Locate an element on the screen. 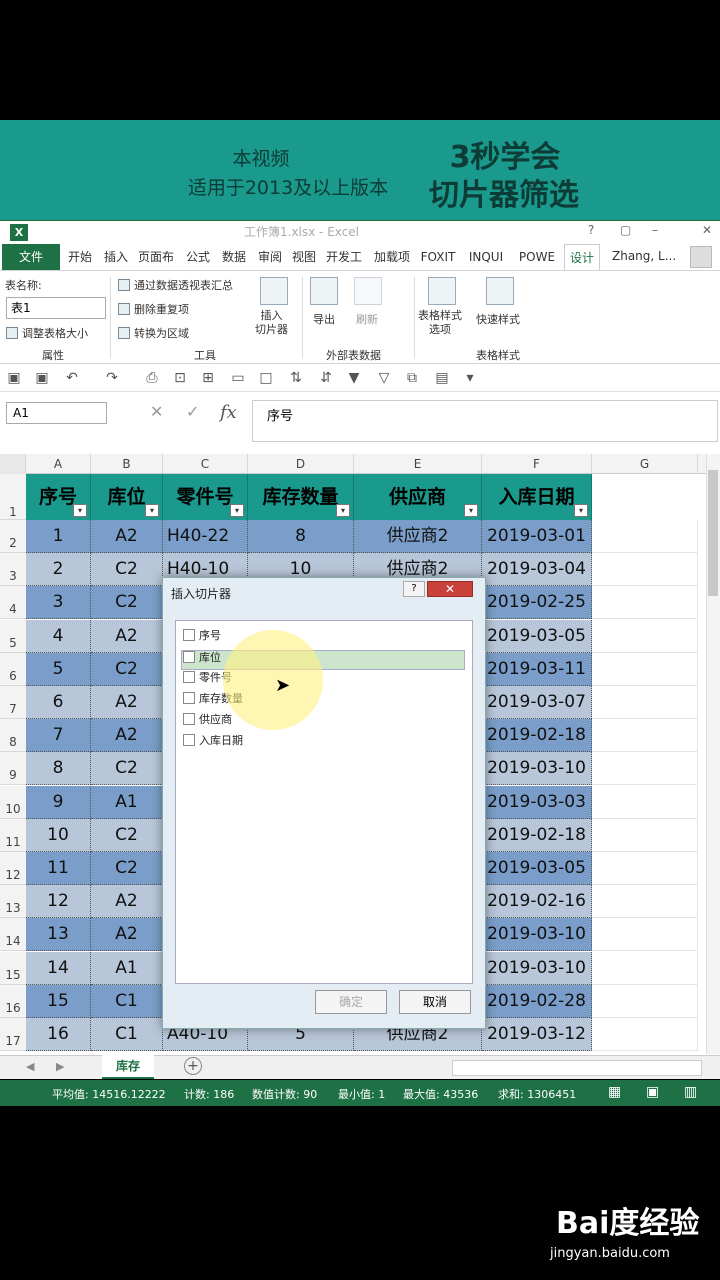 Image resolution: width=720 pixels, height=1280 pixels. cell-id: 8 is located at coordinates (58, 769).